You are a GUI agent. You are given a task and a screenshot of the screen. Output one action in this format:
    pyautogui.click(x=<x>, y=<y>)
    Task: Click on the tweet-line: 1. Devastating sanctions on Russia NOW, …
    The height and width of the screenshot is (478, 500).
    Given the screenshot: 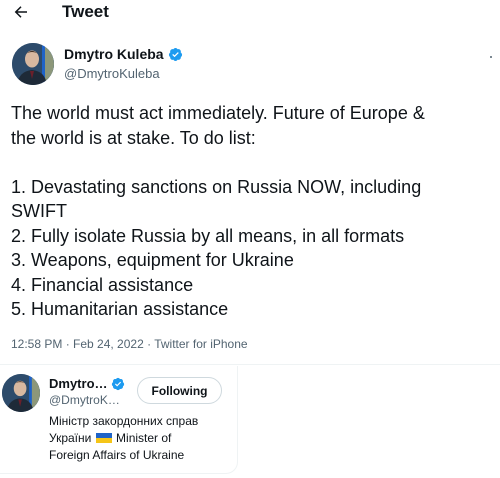 What is the action you would take?
    pyautogui.click(x=216, y=186)
    